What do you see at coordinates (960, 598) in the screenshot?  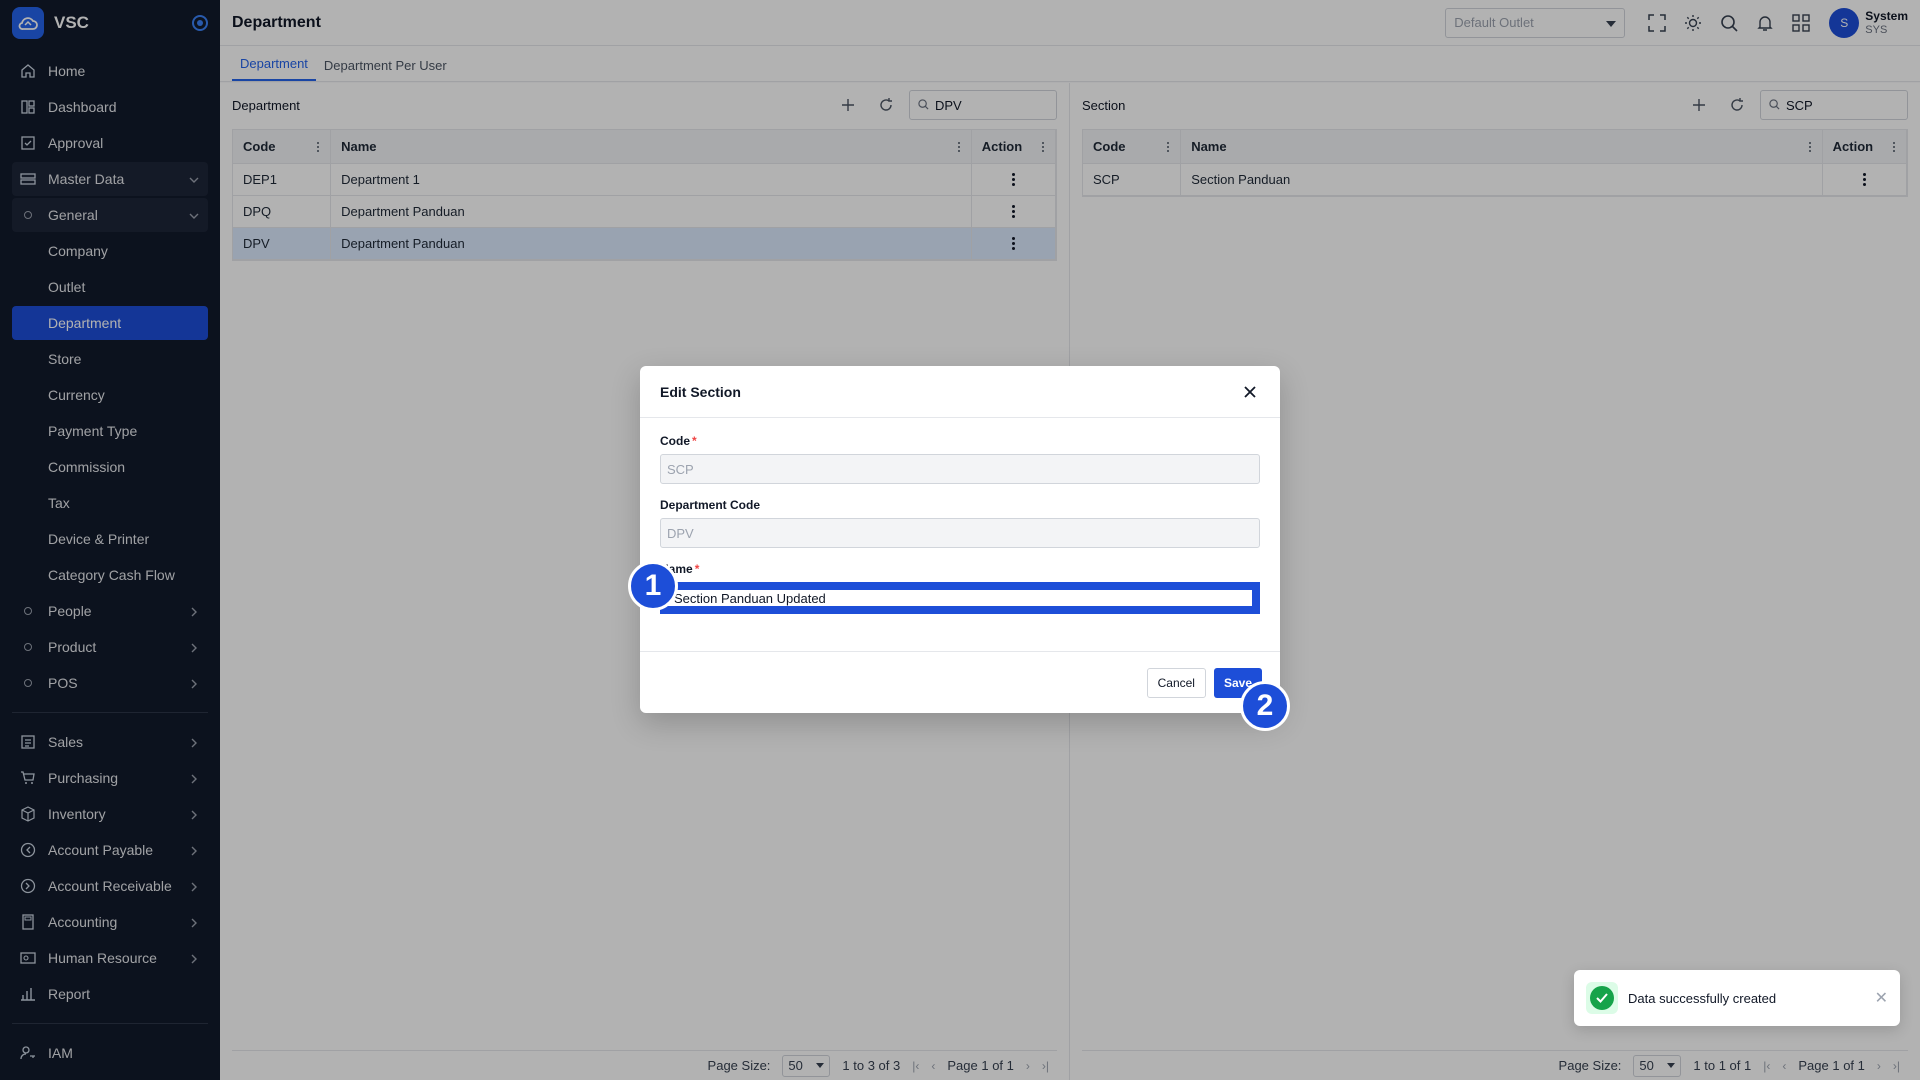 I see `name-field: Section Panduan Updated` at bounding box center [960, 598].